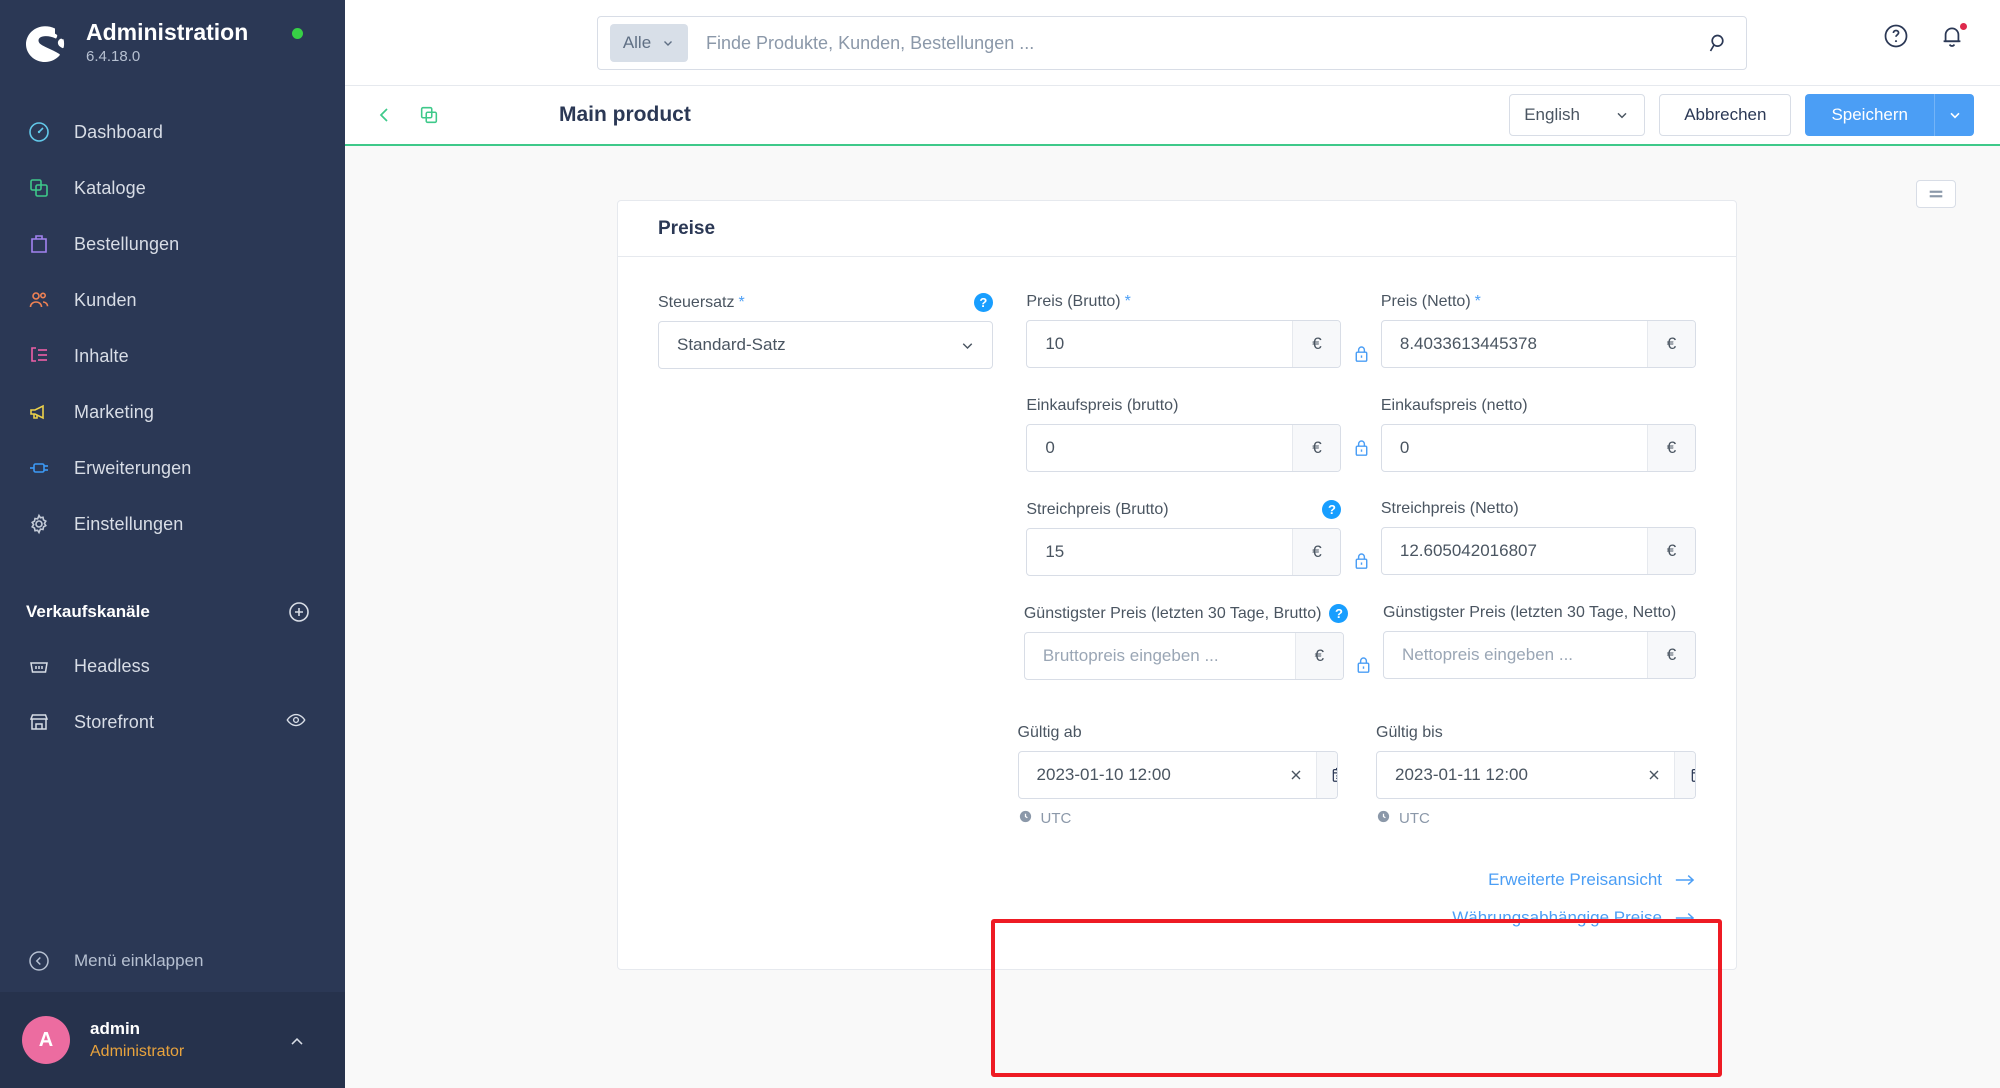  What do you see at coordinates (1538, 302) in the screenshot?
I see `price-net-label-row: Preis (Netto) *` at bounding box center [1538, 302].